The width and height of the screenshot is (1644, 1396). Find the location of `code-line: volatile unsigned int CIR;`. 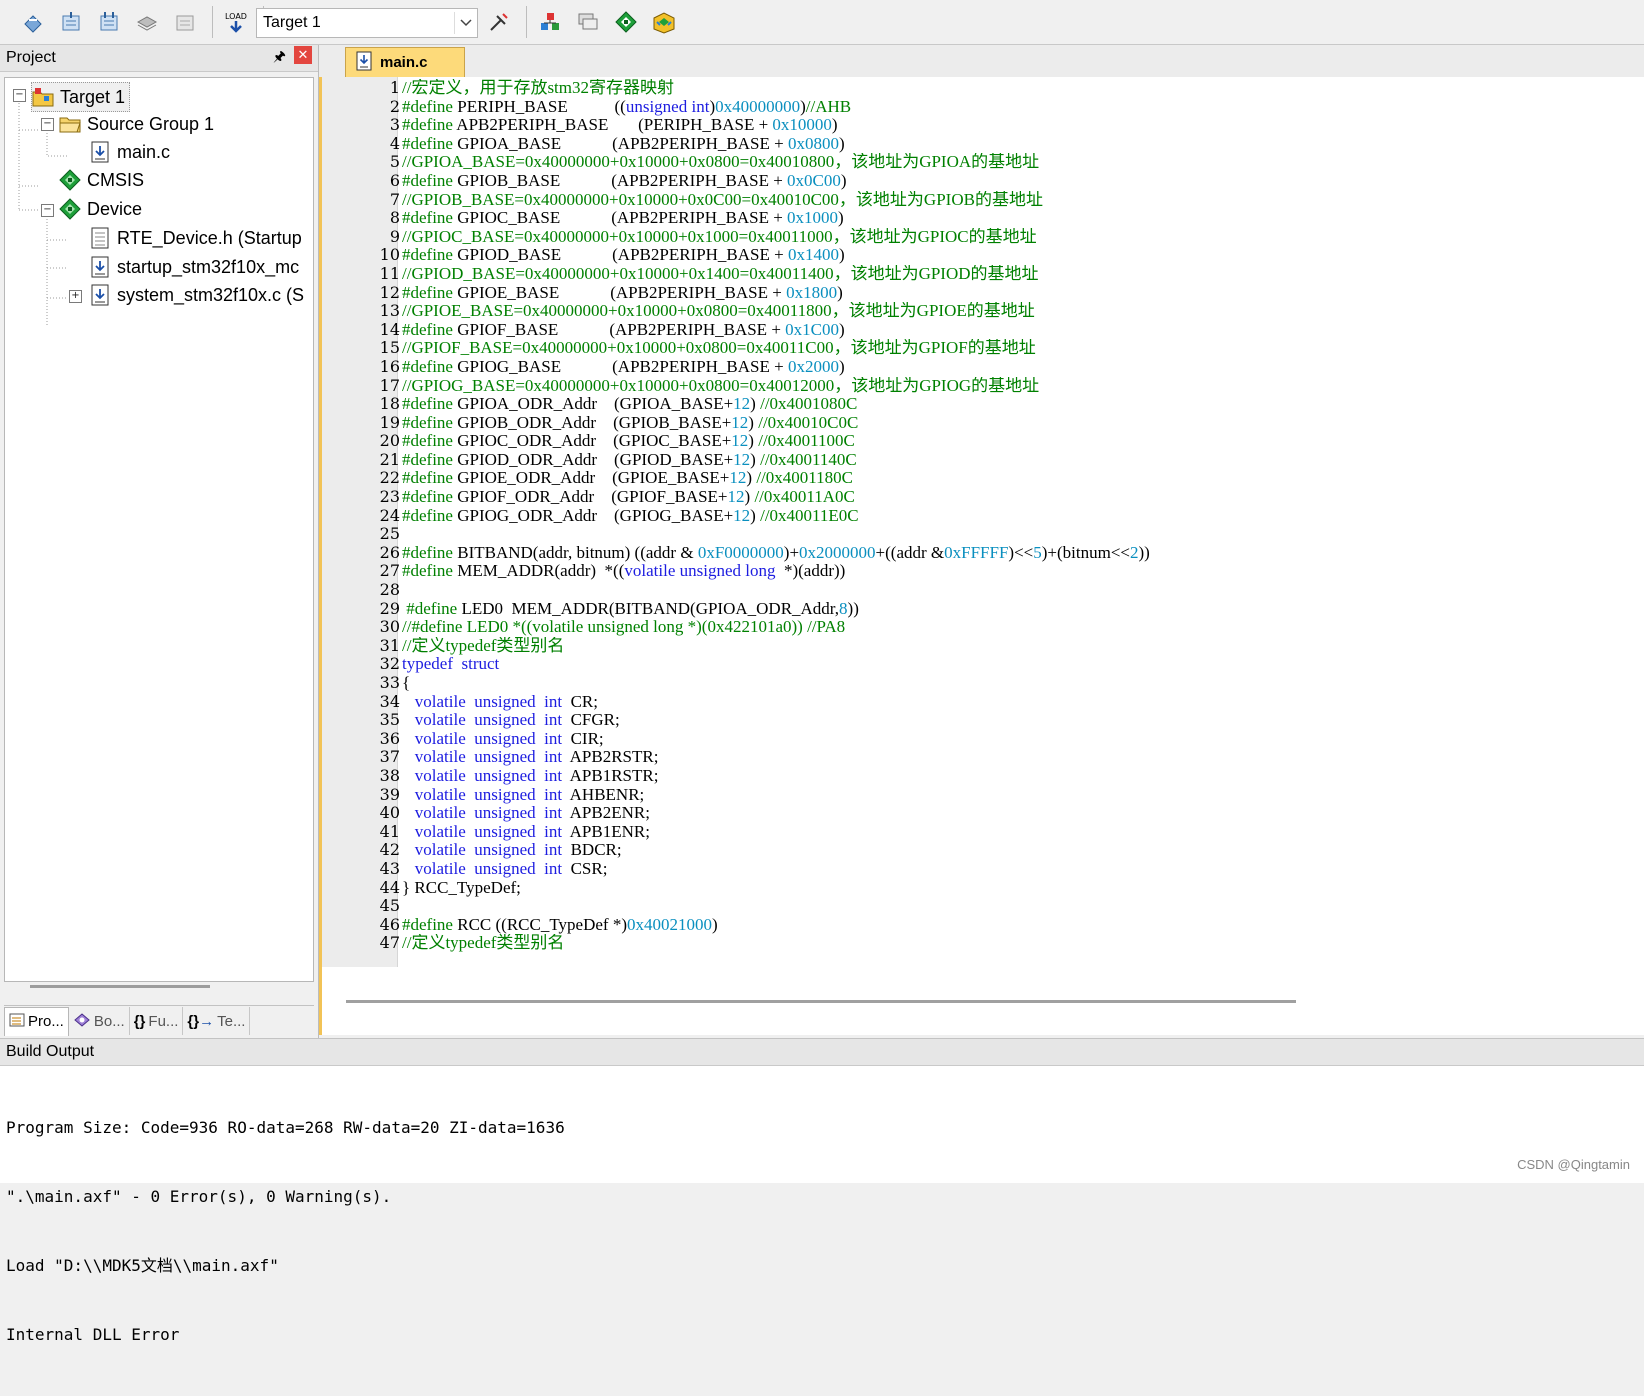

code-line: volatile unsigned int CIR; is located at coordinates (1022, 739).